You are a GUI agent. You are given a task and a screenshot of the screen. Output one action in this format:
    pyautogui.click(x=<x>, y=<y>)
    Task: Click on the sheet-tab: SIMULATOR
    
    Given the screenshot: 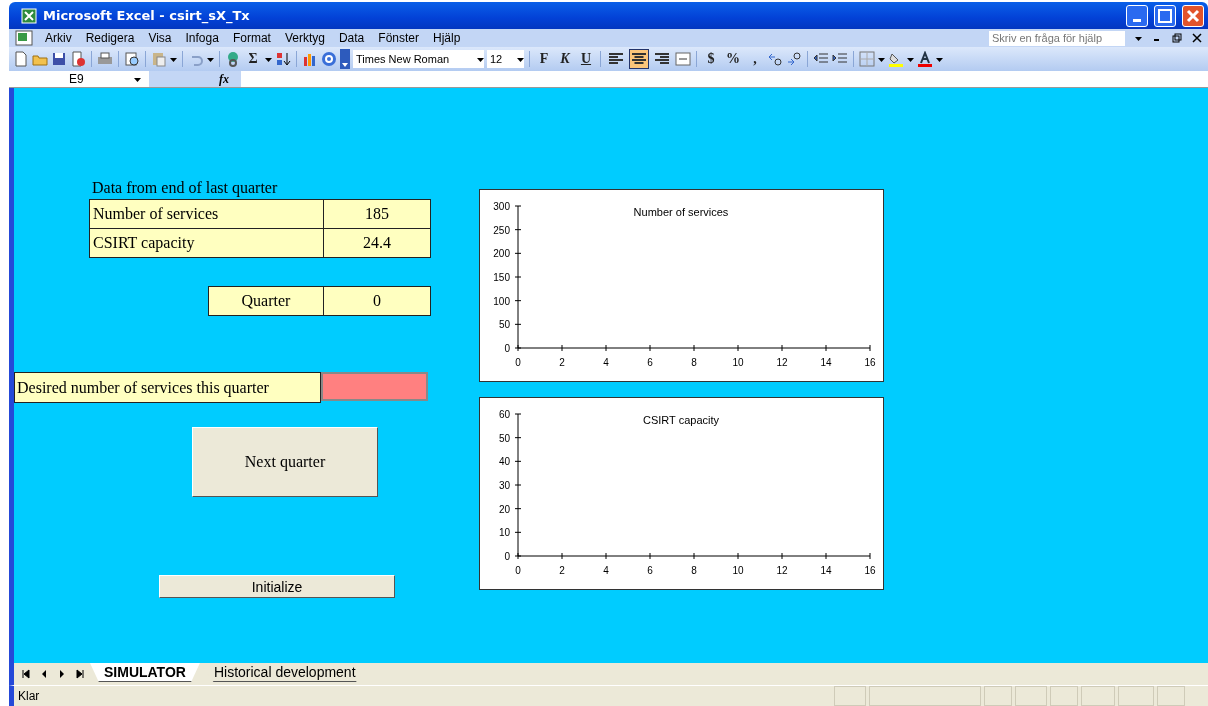 What is the action you would take?
    pyautogui.click(x=145, y=672)
    